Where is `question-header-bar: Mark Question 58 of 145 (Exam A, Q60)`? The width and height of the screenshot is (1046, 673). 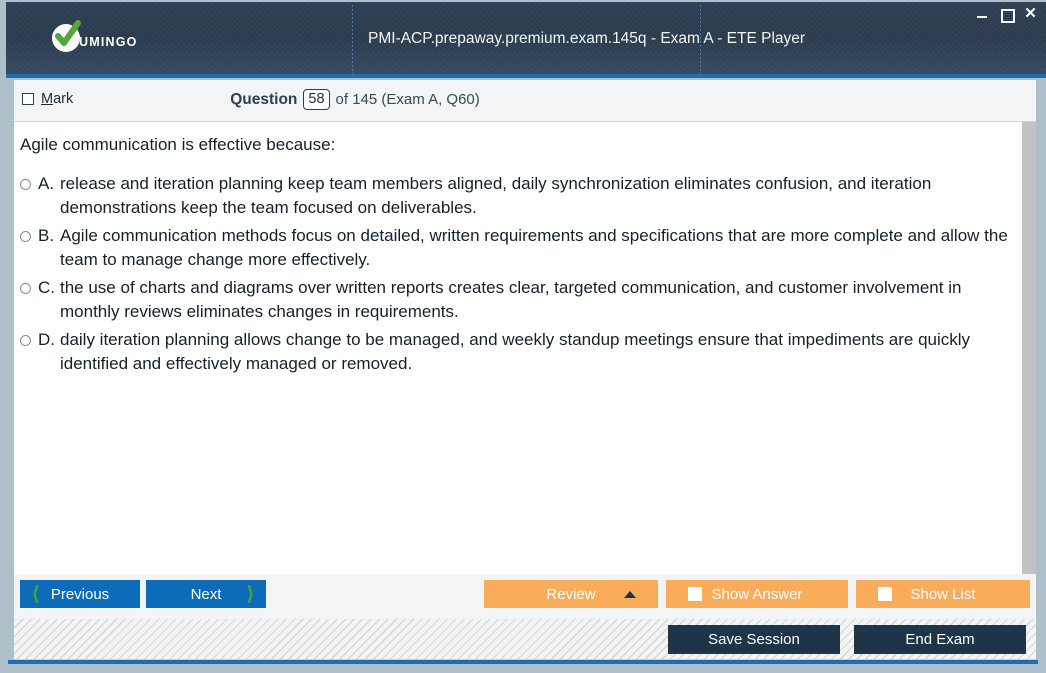 question-header-bar: Mark Question 58 of 145 (Exam A, Q60) is located at coordinates (525, 101).